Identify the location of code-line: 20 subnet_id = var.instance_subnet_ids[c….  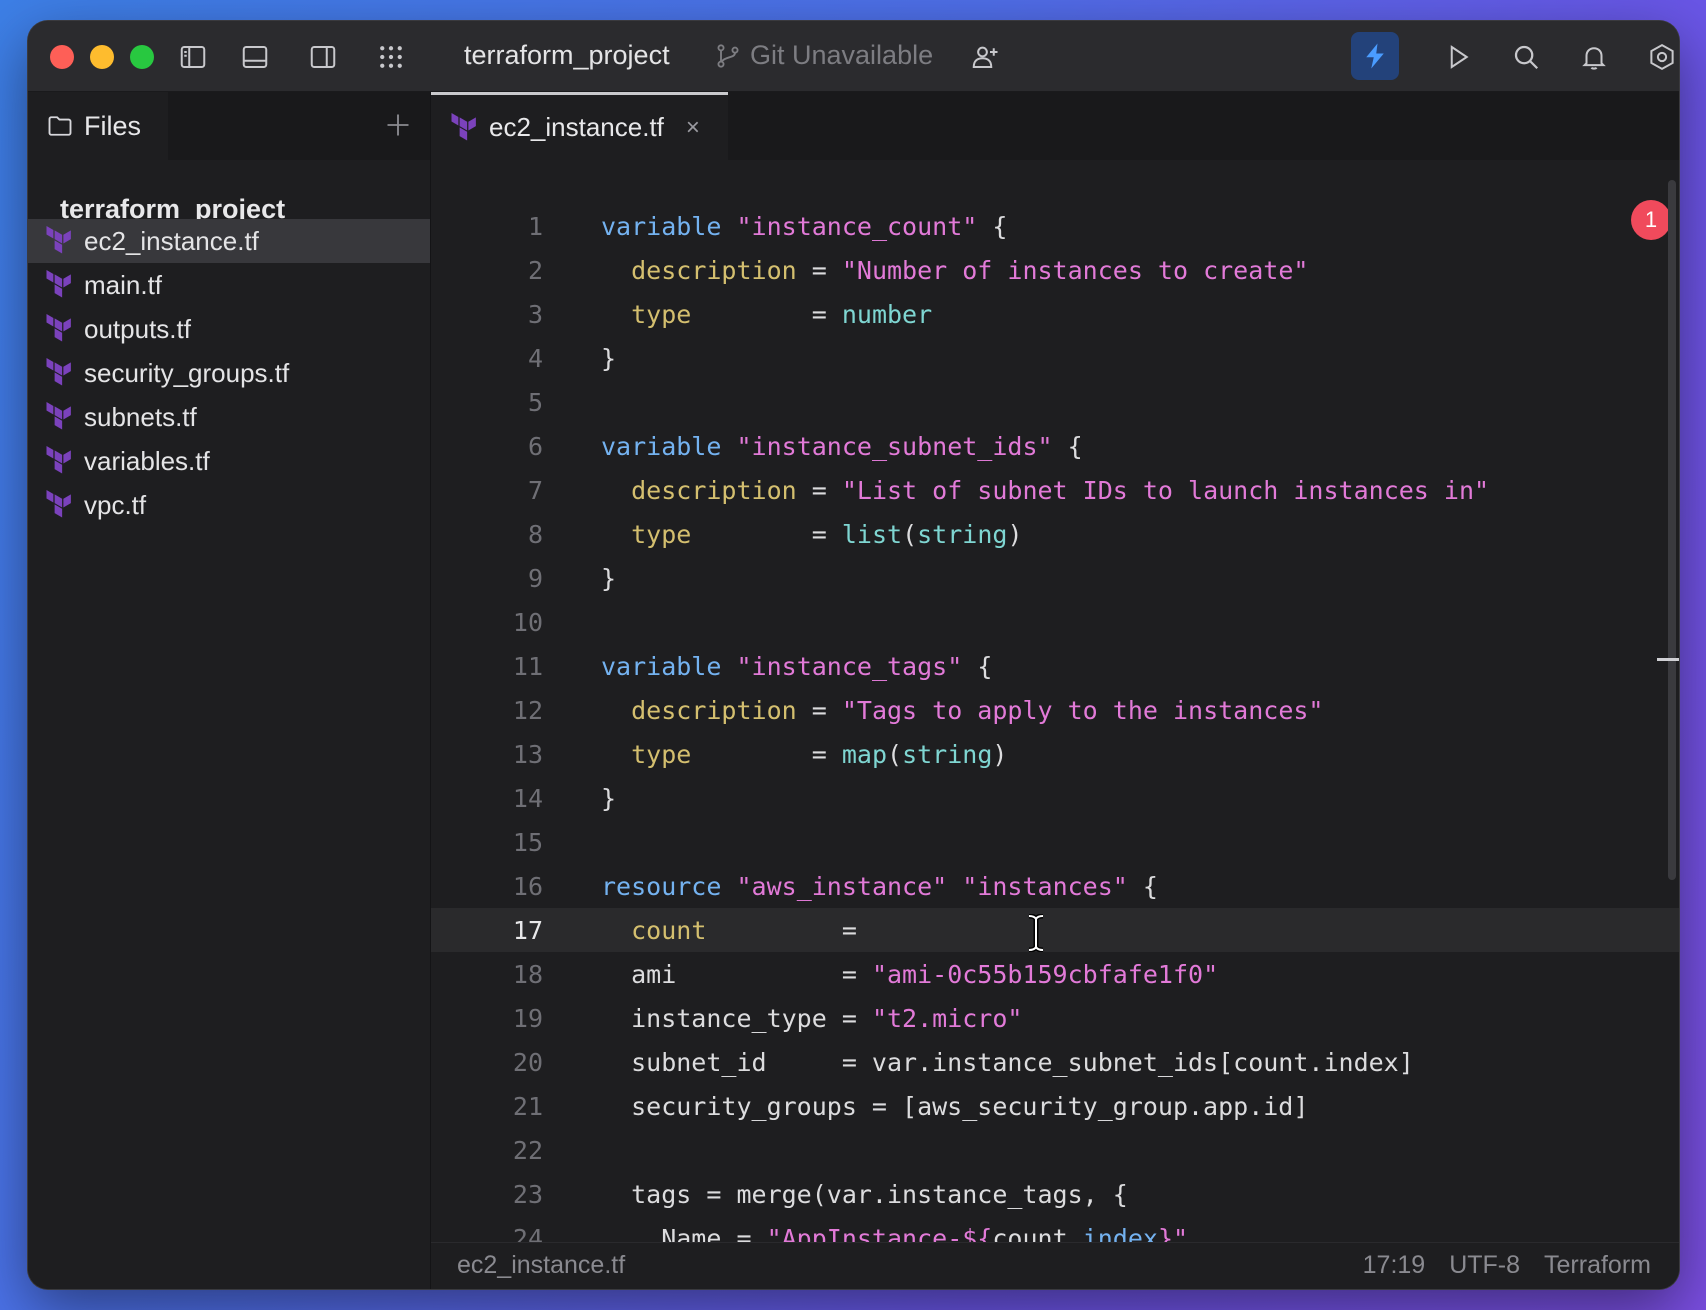
(1055, 1062).